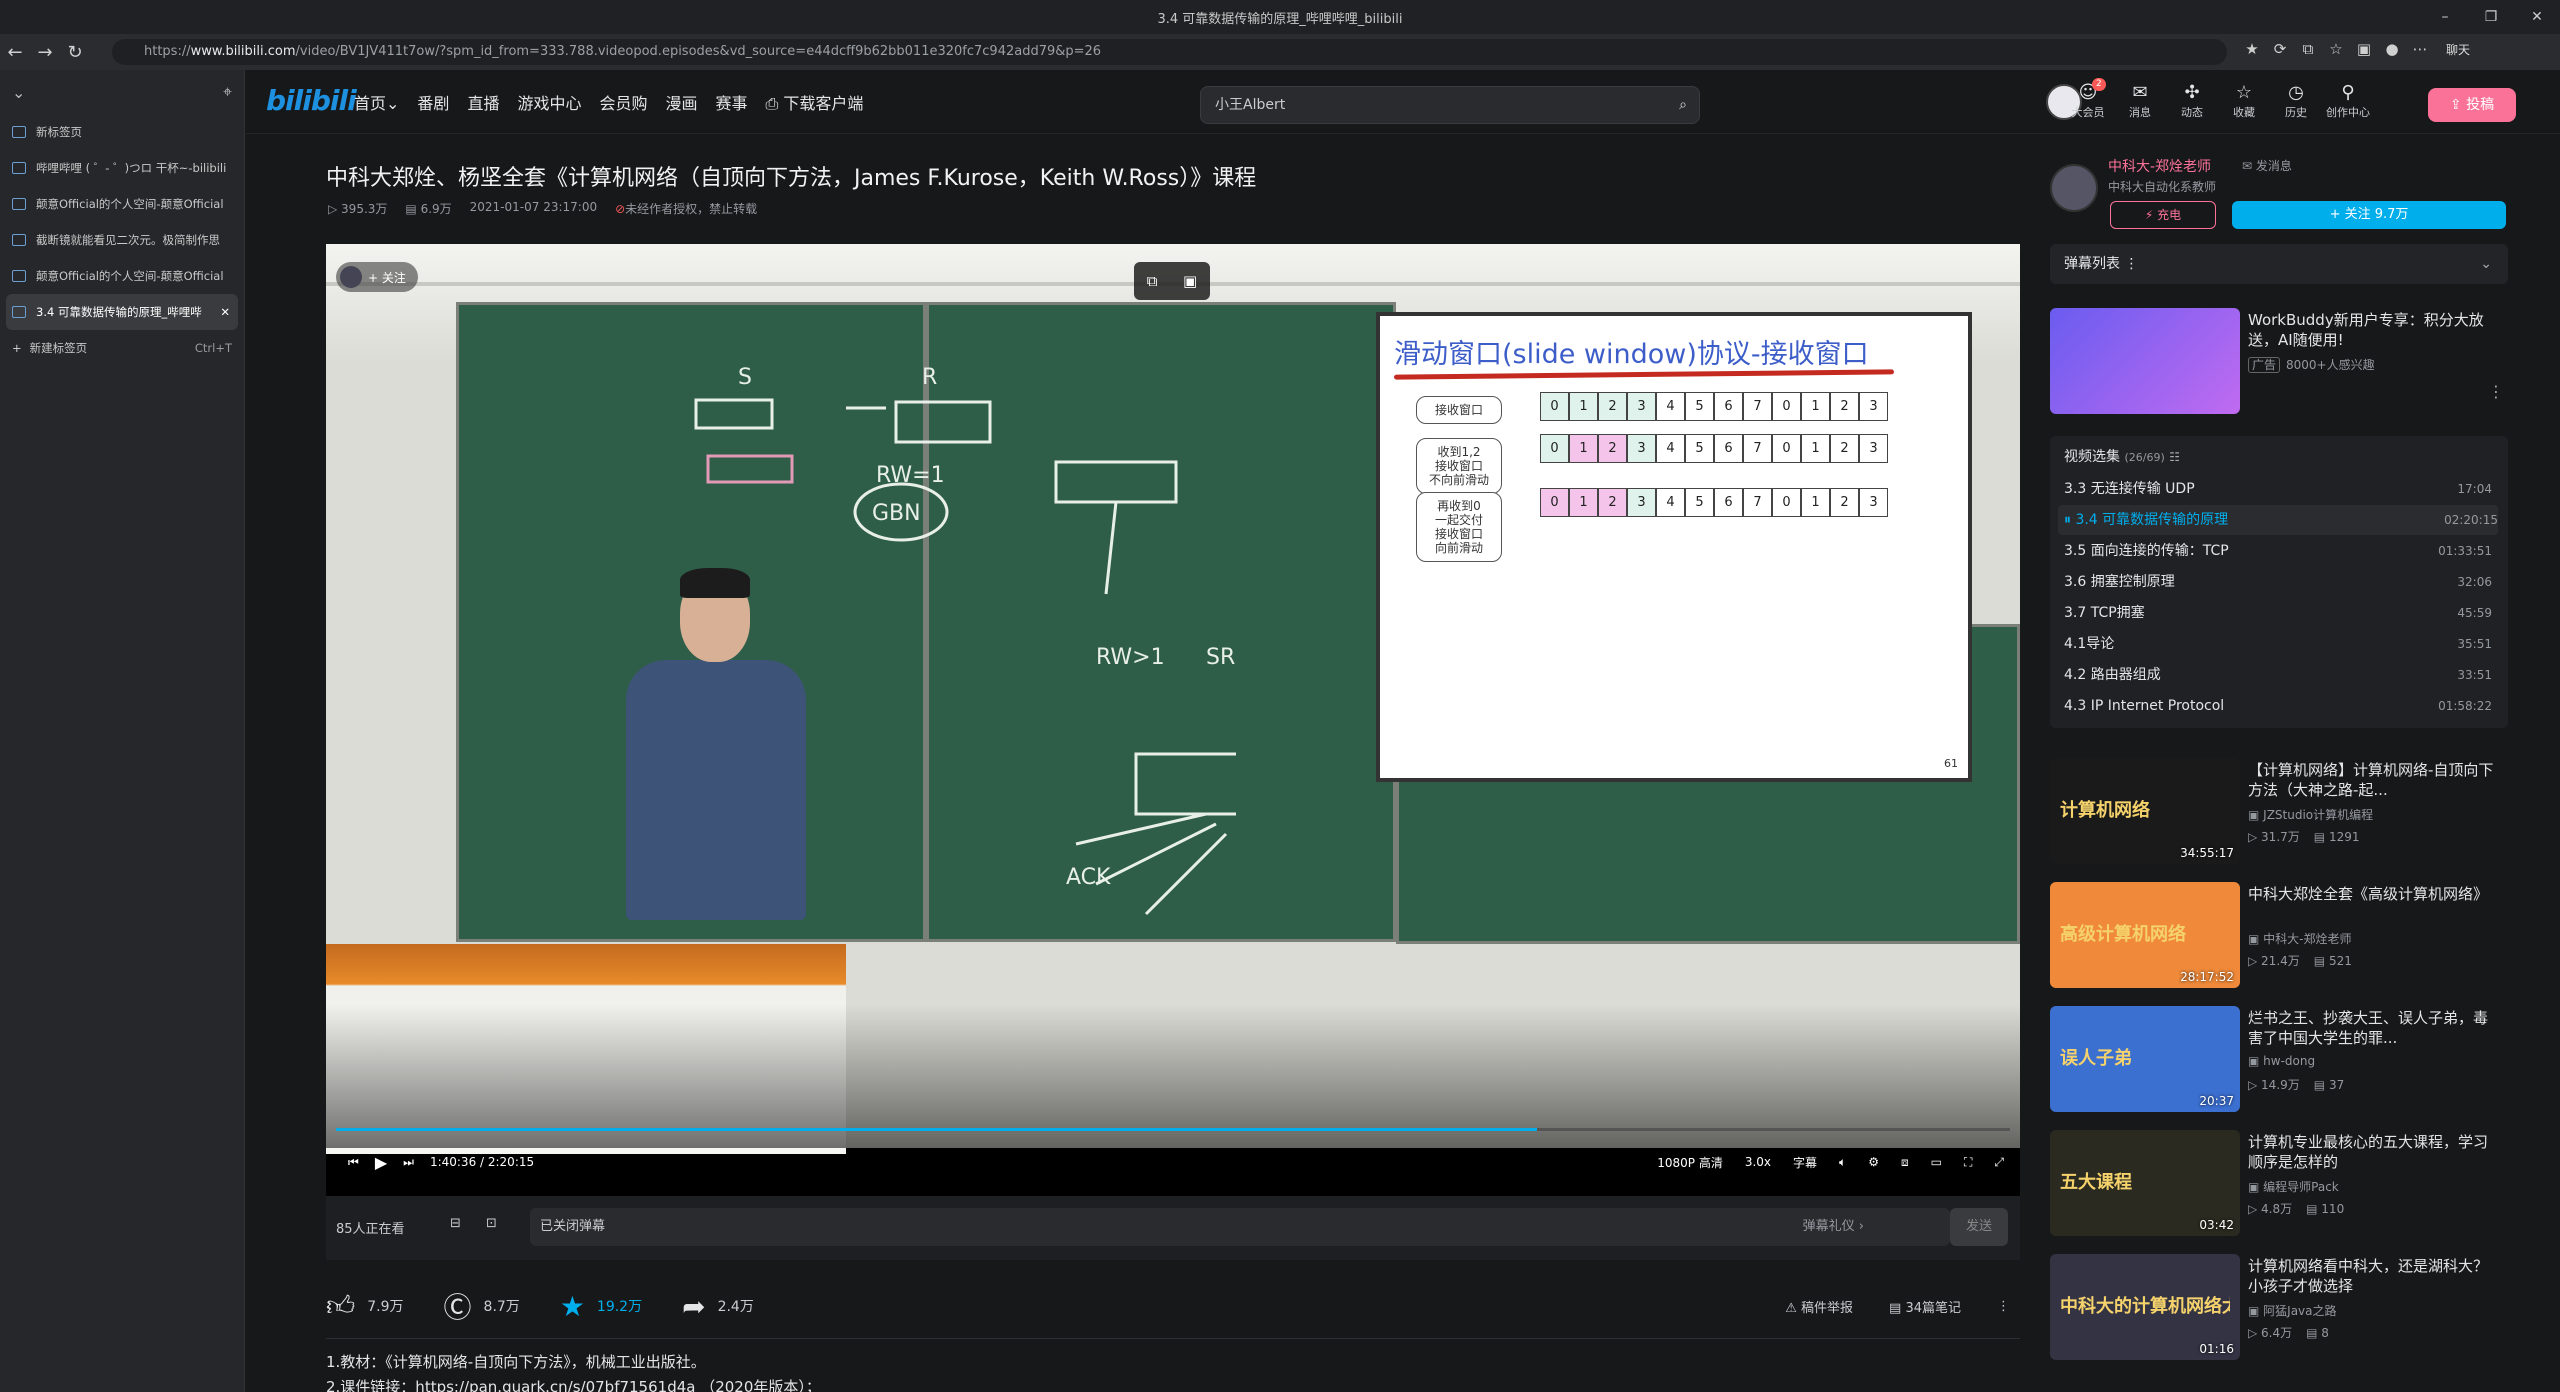 Image resolution: width=2560 pixels, height=1392 pixels. I want to click on nav-link: 漫画, so click(681, 102).